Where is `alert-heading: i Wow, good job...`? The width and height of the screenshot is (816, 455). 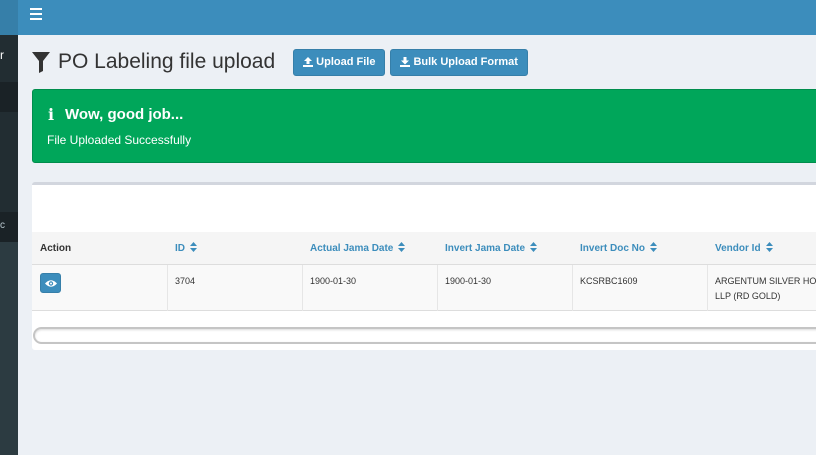
alert-heading: i Wow, good job... is located at coordinates (115, 114).